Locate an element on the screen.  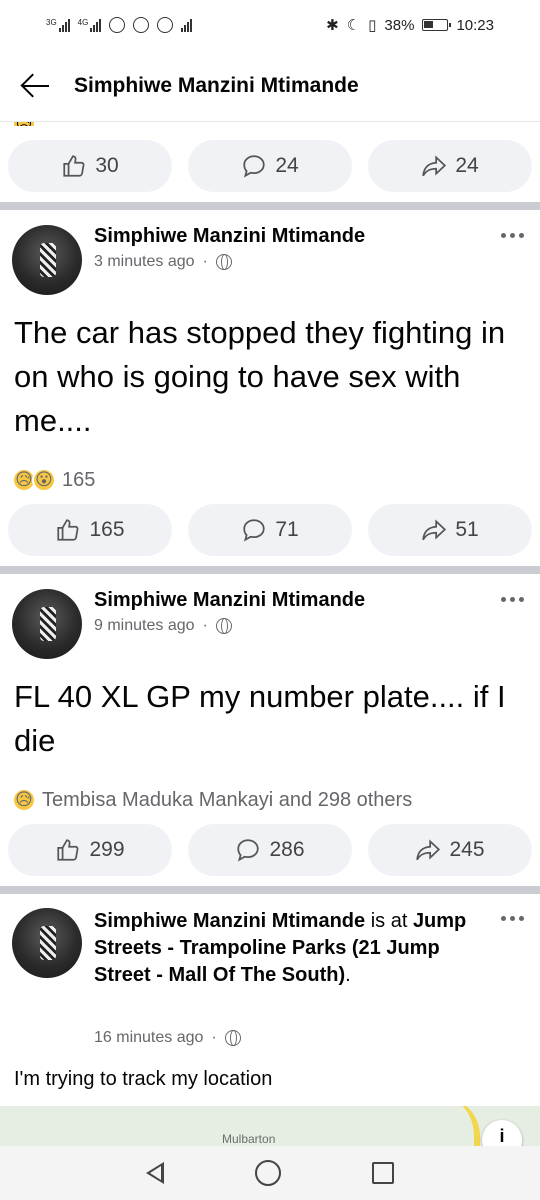
reactions-summary: 😥 😮 165 is located at coordinates (53, 480).